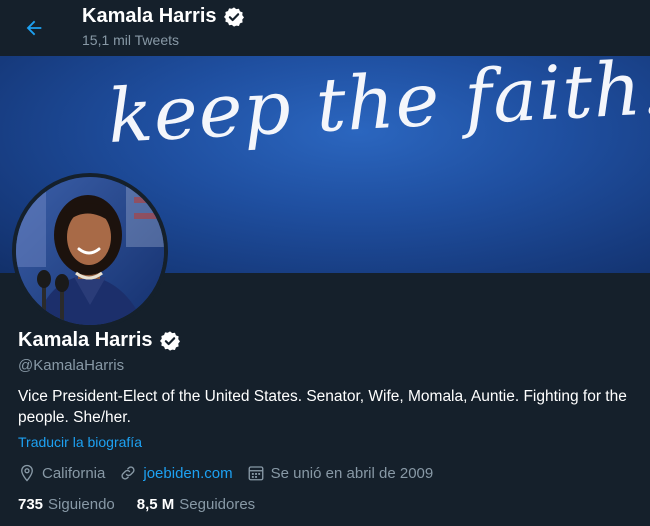  I want to click on profile-handle: @KamalaHarris, so click(71, 365).